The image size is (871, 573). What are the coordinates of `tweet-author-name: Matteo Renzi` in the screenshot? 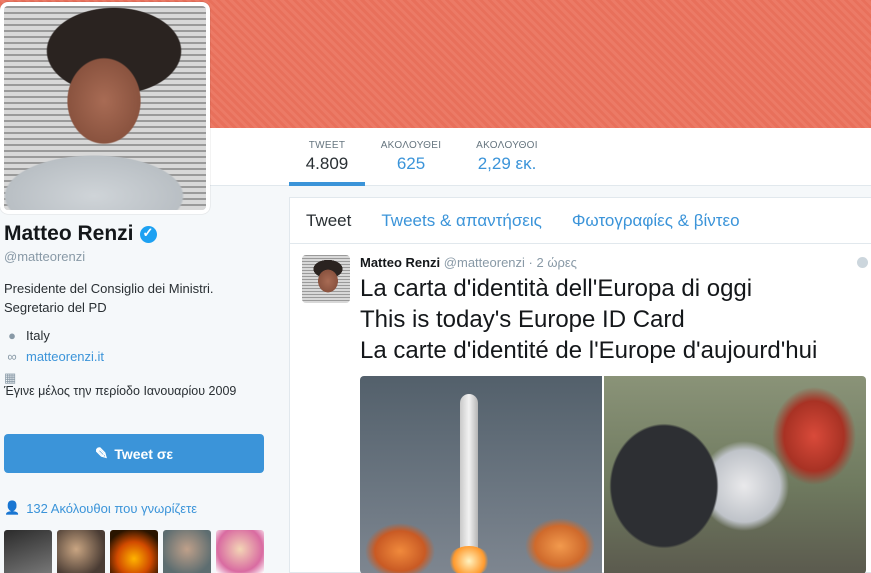 It's located at (400, 262).